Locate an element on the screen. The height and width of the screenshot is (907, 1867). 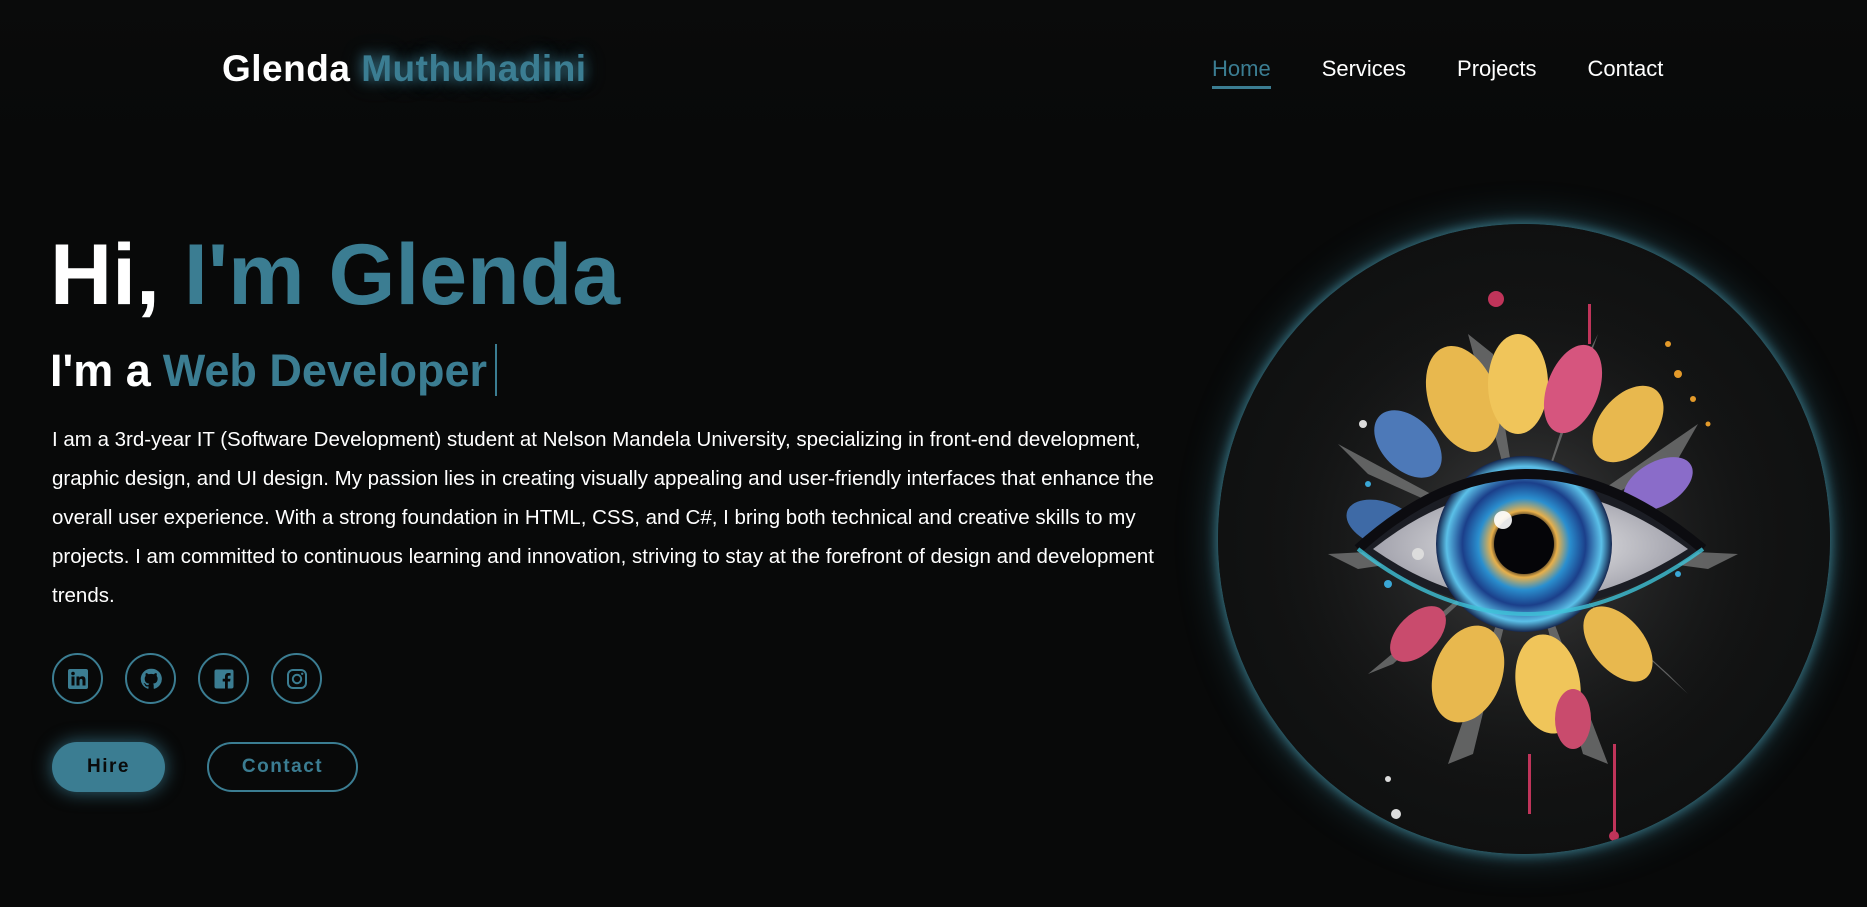
logo-first-name: Glenda is located at coordinates (286, 68).